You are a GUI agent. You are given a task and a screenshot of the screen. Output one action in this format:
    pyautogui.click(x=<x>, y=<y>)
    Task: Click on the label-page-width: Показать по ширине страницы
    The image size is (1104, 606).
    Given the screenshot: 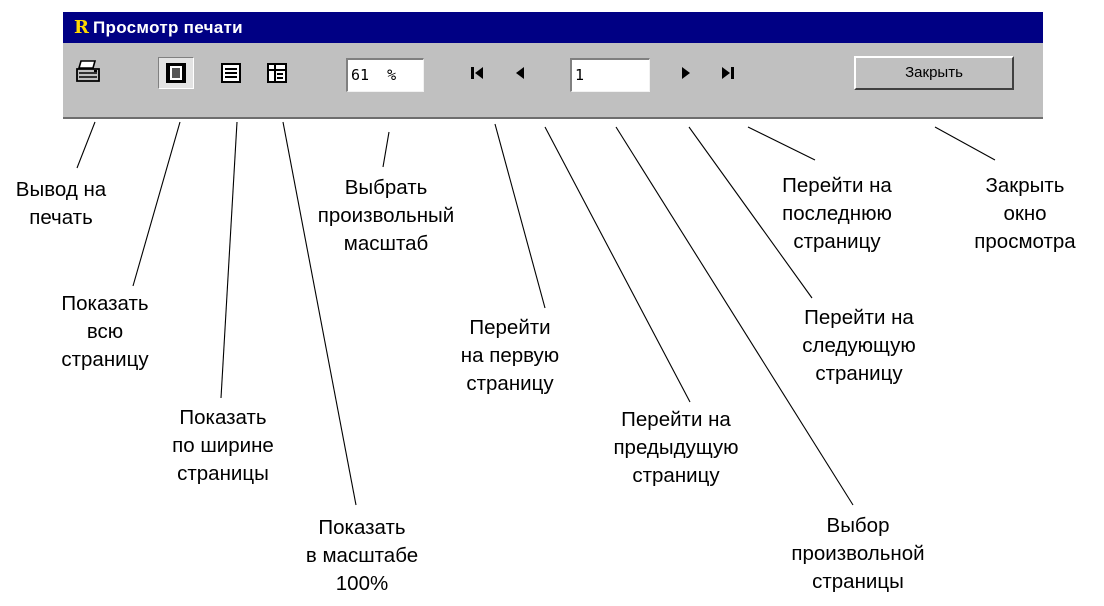 What is the action you would take?
    pyautogui.click(x=223, y=445)
    